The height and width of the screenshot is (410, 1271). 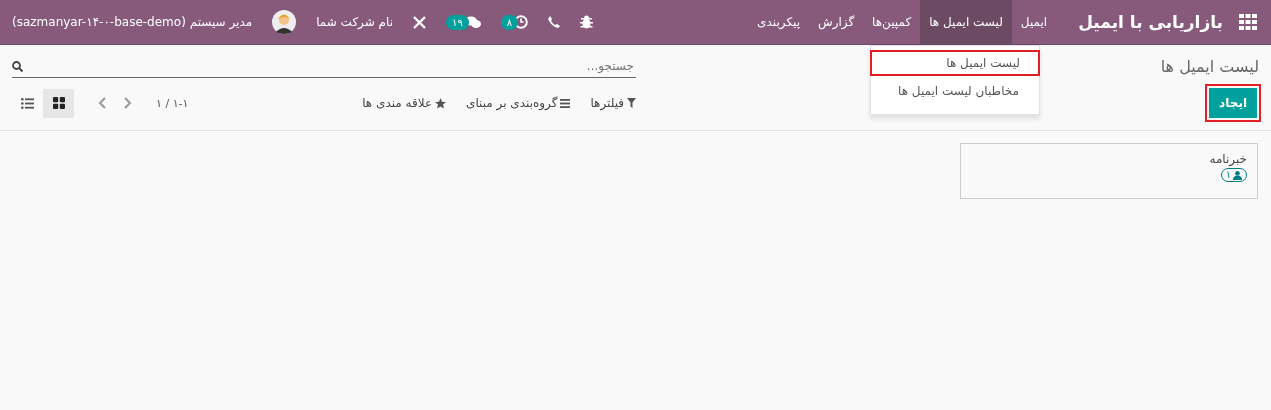 What do you see at coordinates (587, 22) in the screenshot?
I see `bug-icon` at bounding box center [587, 22].